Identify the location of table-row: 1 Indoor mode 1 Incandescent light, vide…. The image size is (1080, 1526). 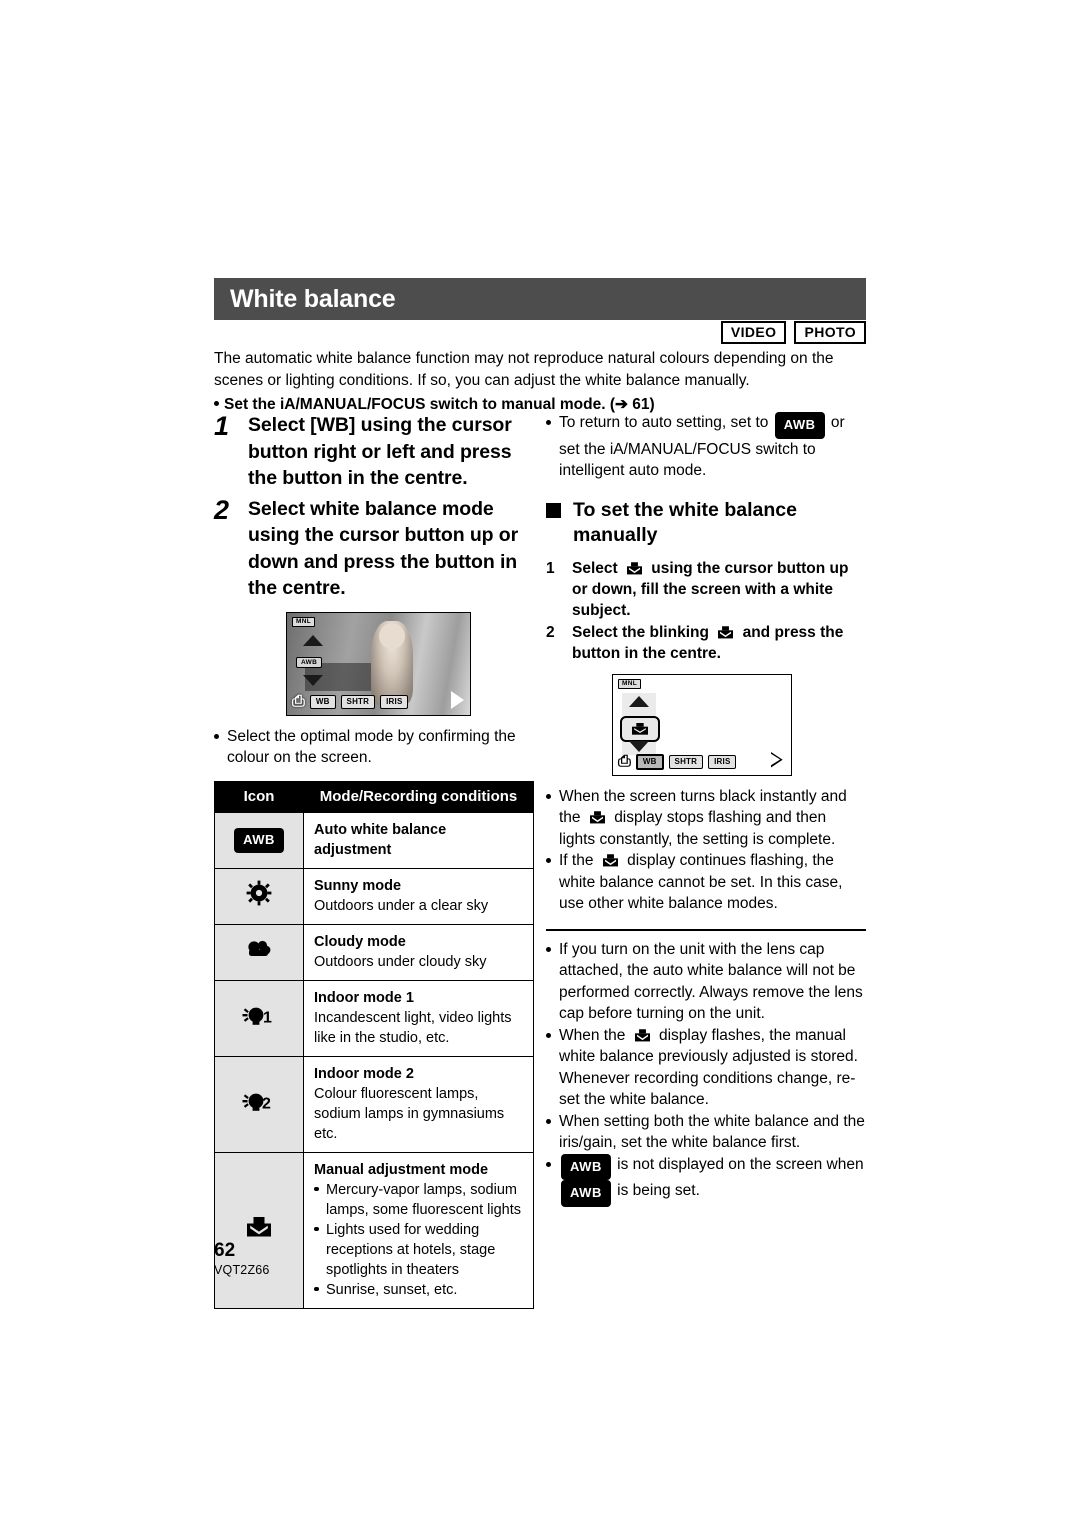
(374, 1018).